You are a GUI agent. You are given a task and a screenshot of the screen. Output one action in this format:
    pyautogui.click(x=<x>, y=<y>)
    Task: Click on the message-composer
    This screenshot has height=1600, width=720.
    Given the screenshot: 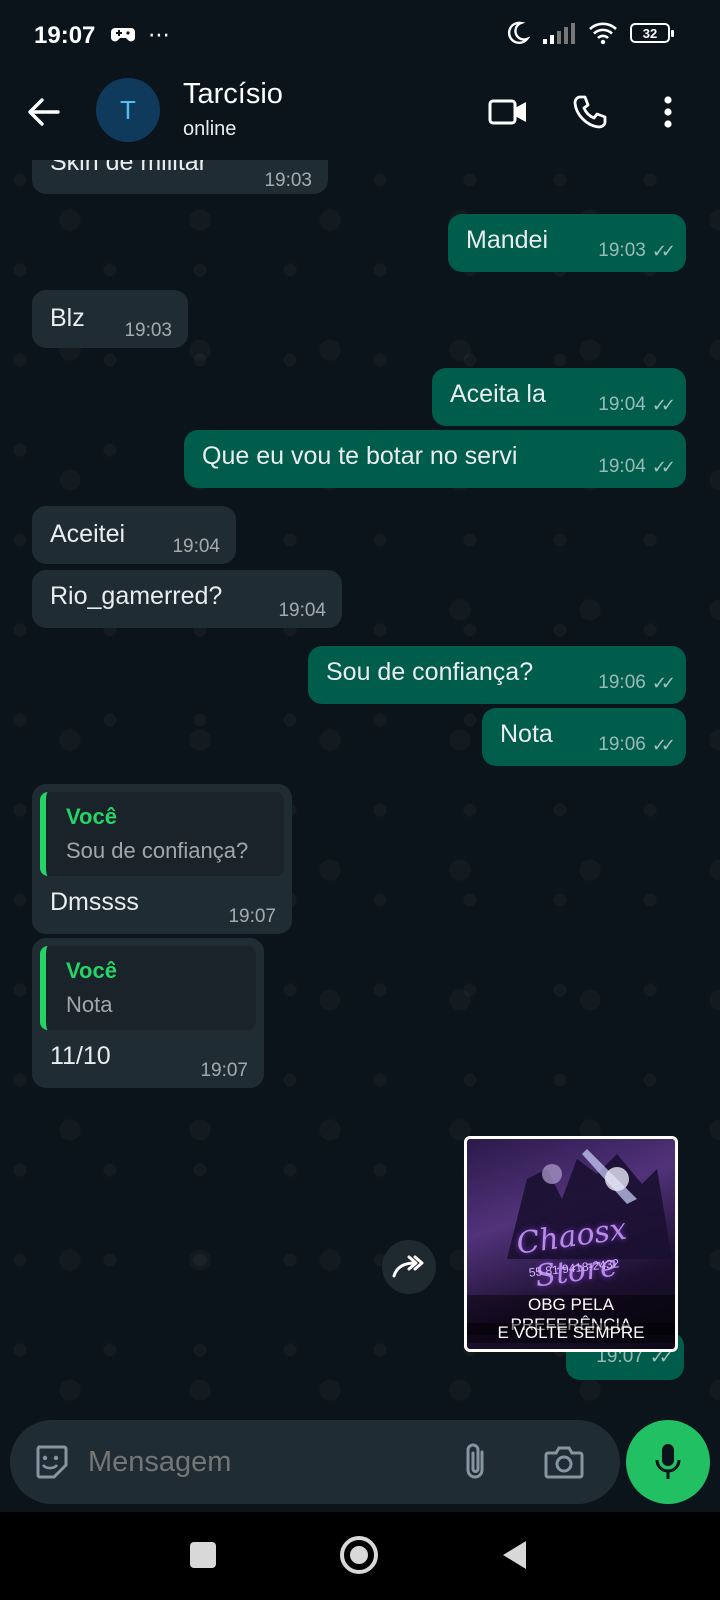 What is the action you would take?
    pyautogui.click(x=315, y=1462)
    